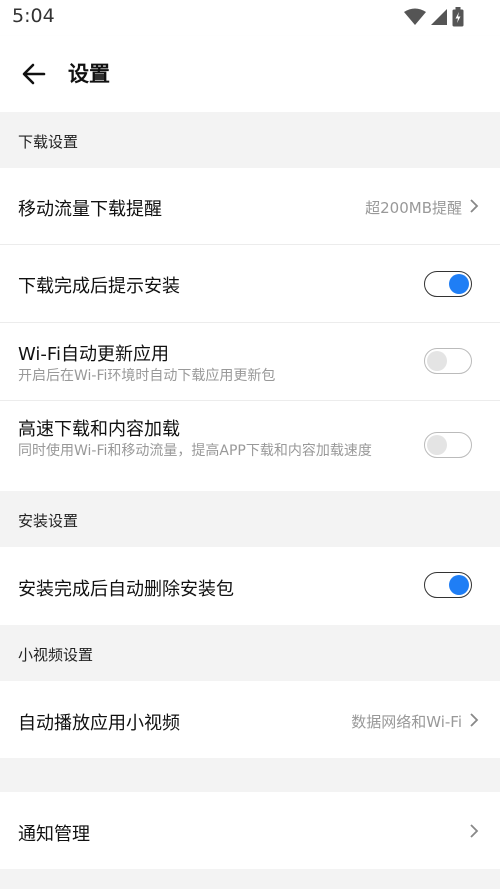 The image size is (500, 889). Describe the element at coordinates (99, 286) in the screenshot. I see `row-label: 下载完成后提示安装` at that location.